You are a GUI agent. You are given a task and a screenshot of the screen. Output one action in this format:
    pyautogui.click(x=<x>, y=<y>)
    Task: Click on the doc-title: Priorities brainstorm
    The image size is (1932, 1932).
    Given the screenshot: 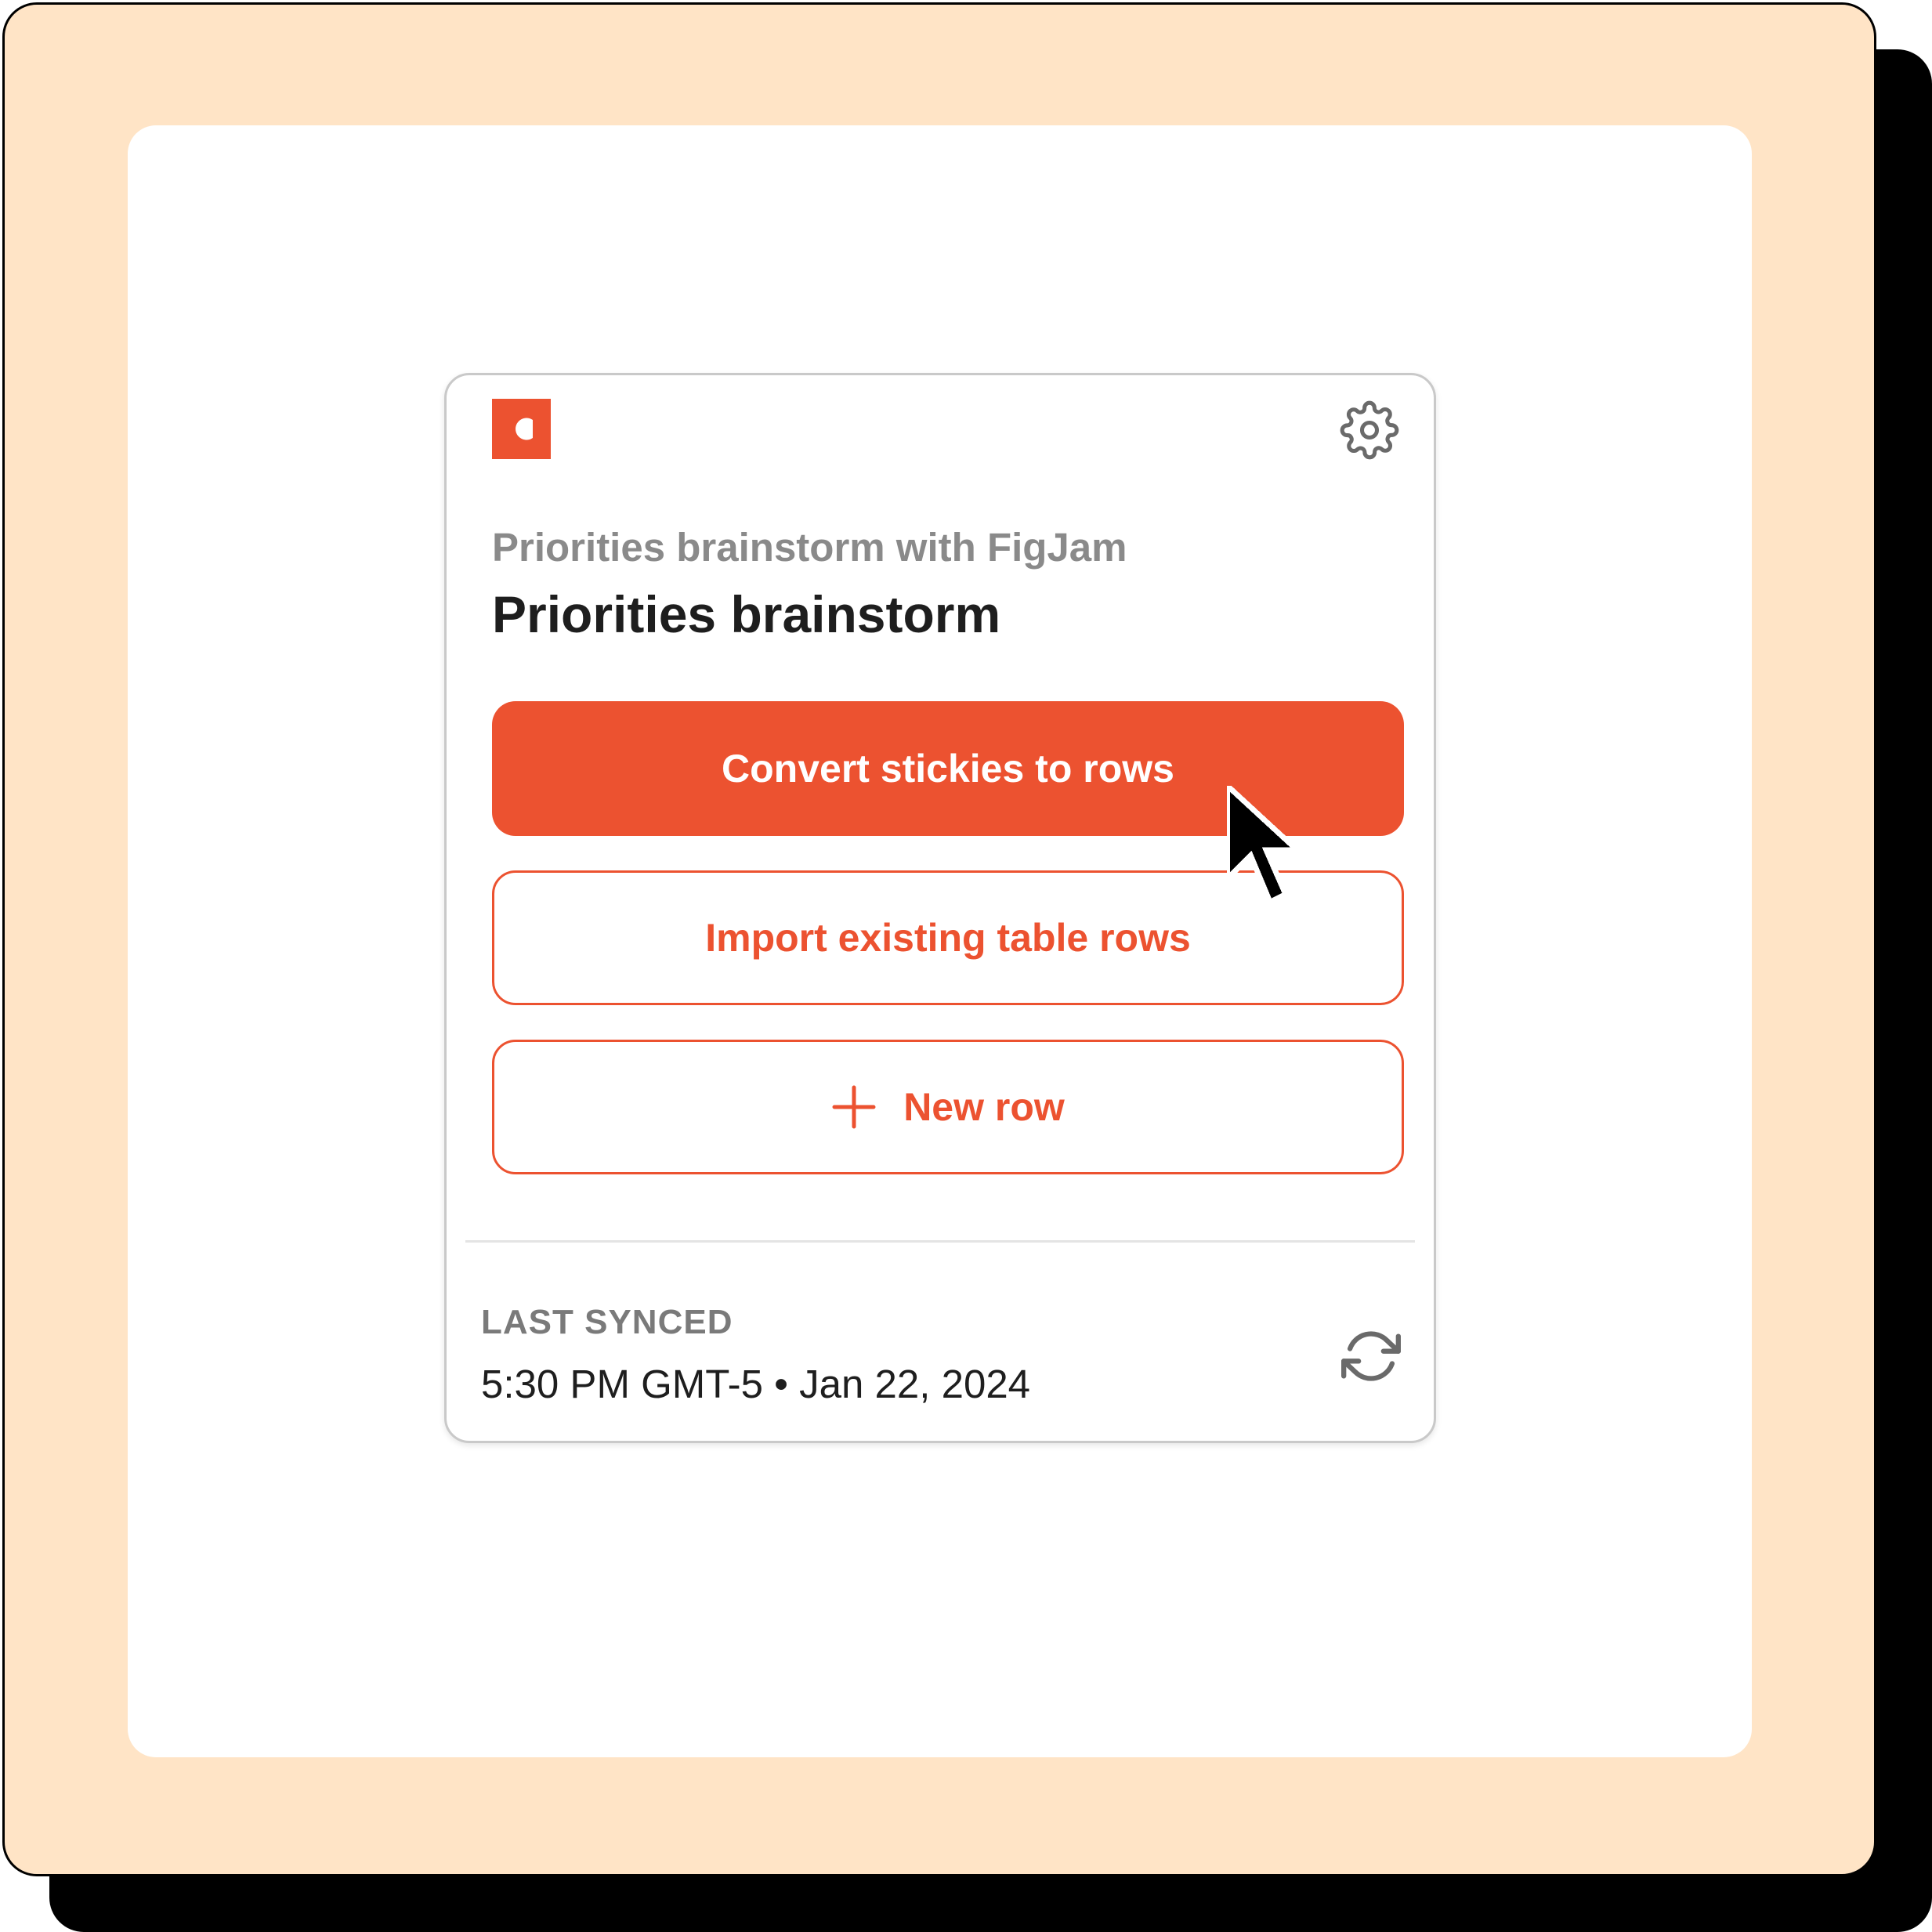 What is the action you would take?
    pyautogui.click(x=747, y=614)
    